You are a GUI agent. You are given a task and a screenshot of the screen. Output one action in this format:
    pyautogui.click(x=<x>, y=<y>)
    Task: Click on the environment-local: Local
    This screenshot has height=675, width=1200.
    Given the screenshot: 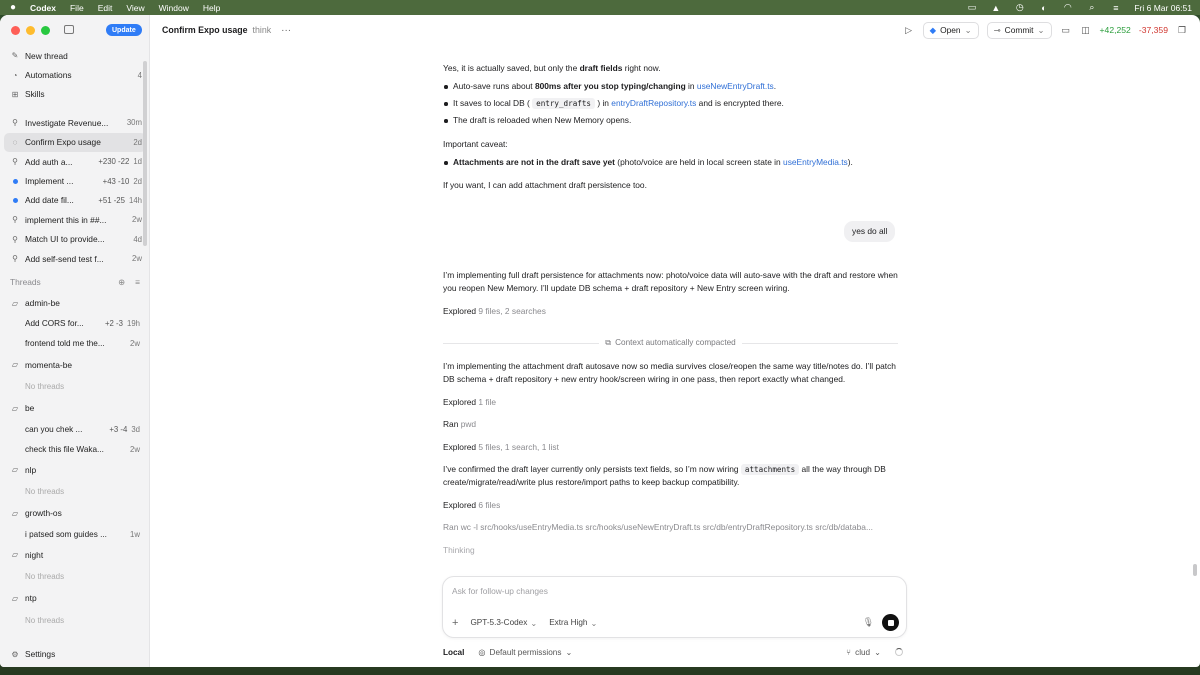 What is the action you would take?
    pyautogui.click(x=453, y=652)
    